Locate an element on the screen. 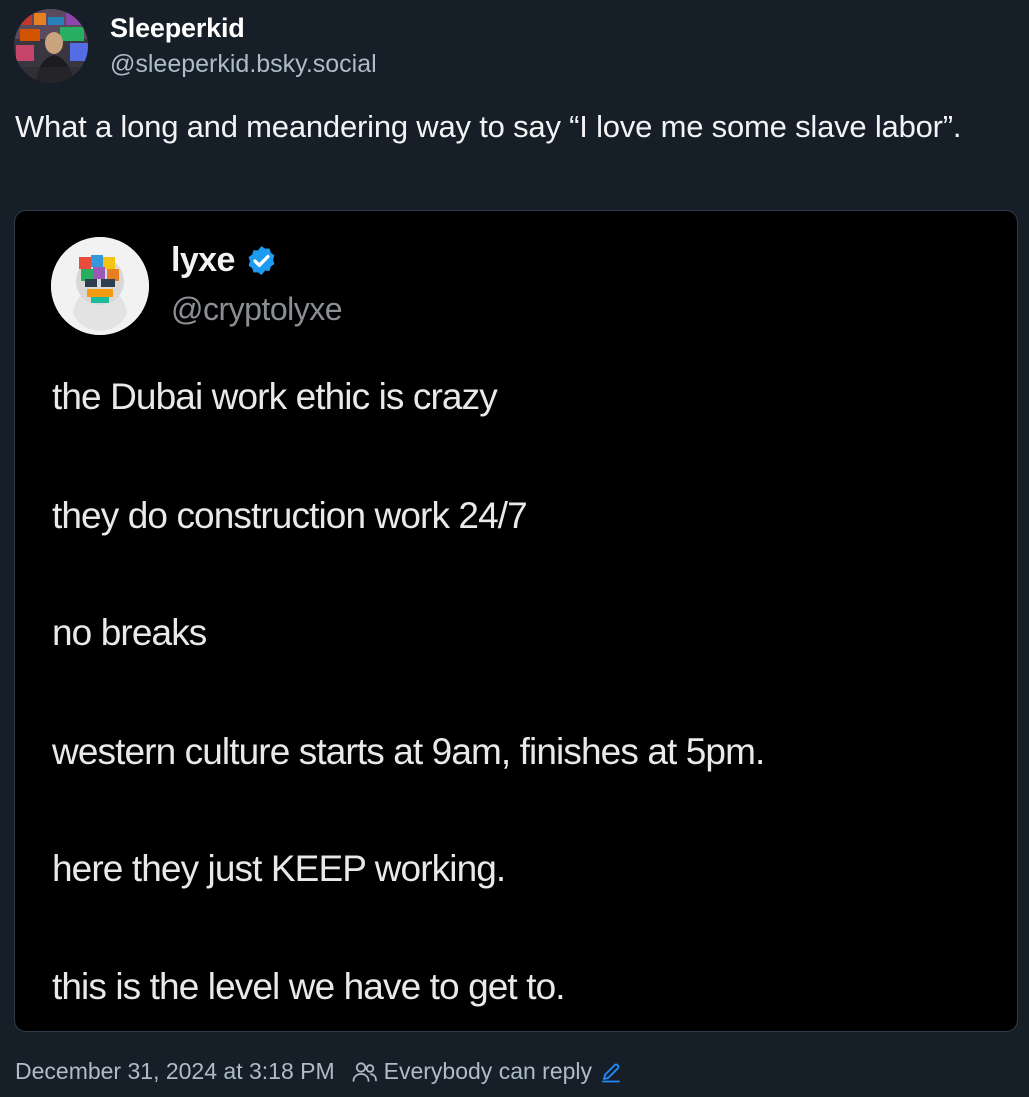  embed-author-row: lyxe is located at coordinates (224, 260).